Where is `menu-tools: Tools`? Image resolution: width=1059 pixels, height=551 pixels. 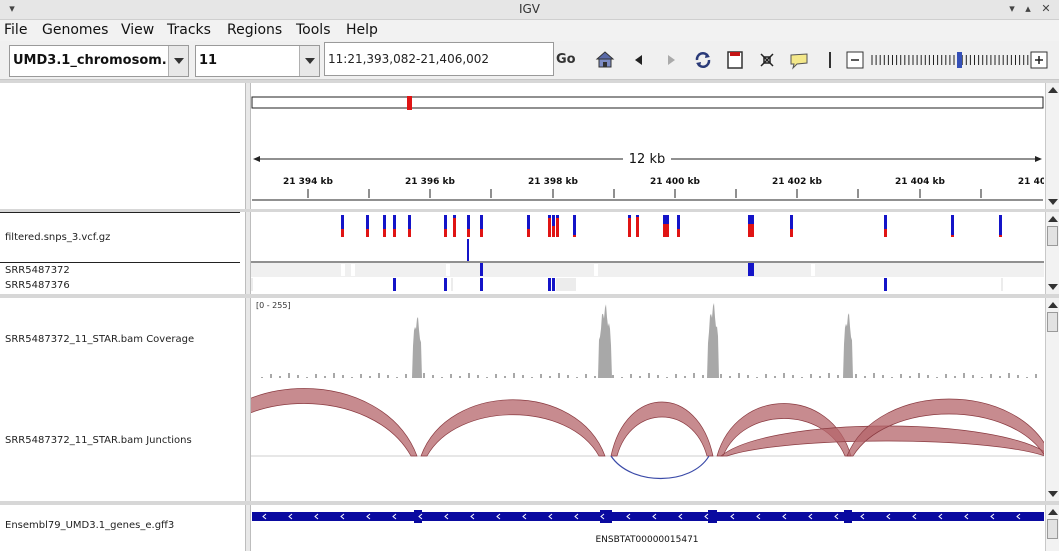
menu-tools: Tools is located at coordinates (313, 30).